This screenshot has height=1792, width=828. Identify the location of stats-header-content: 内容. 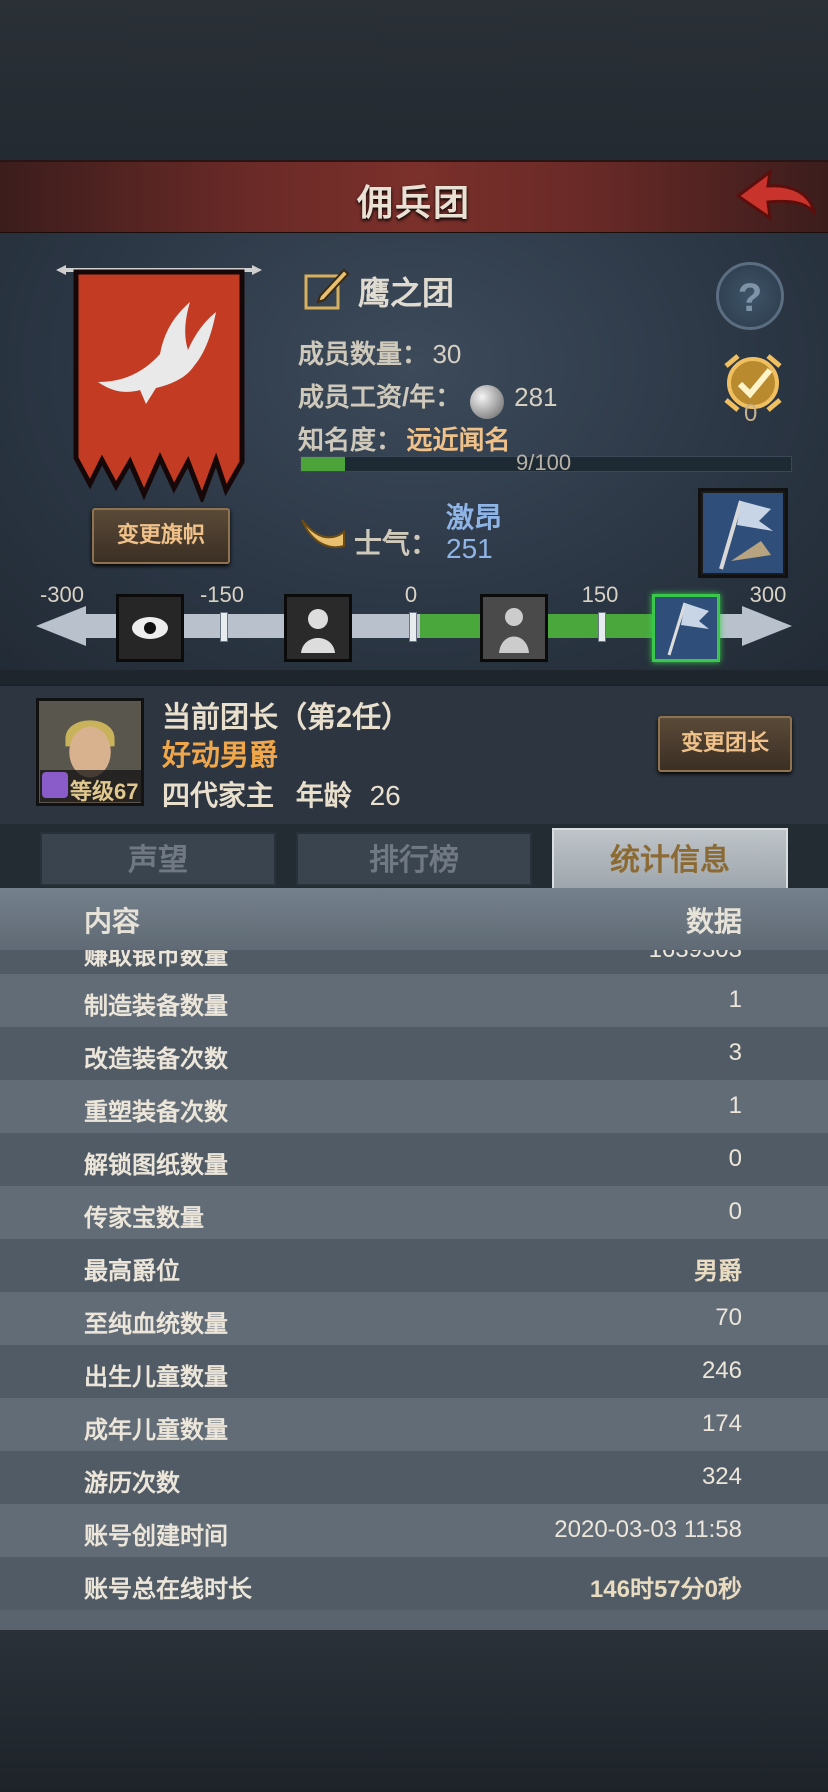
(112, 921).